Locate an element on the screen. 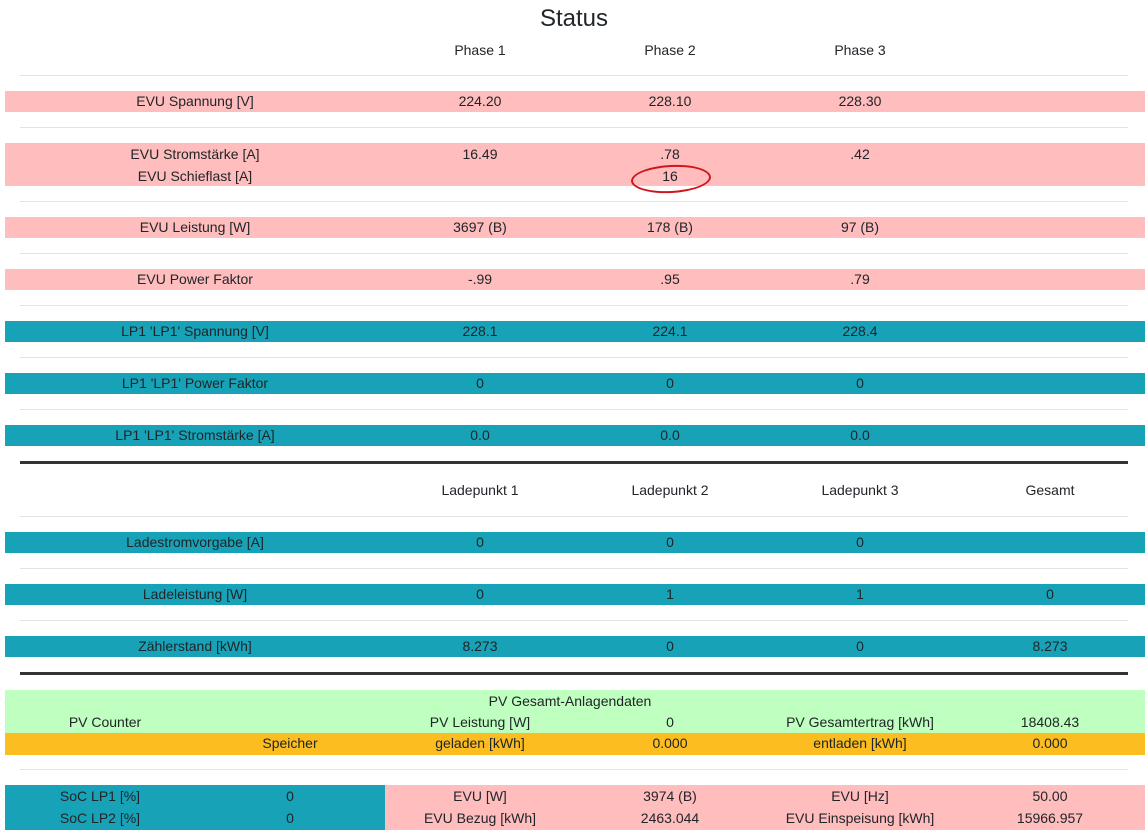 This screenshot has width=1148, height=832. pv-ertrag-label: PV Gesamtertrag [kWh] is located at coordinates (860, 722).